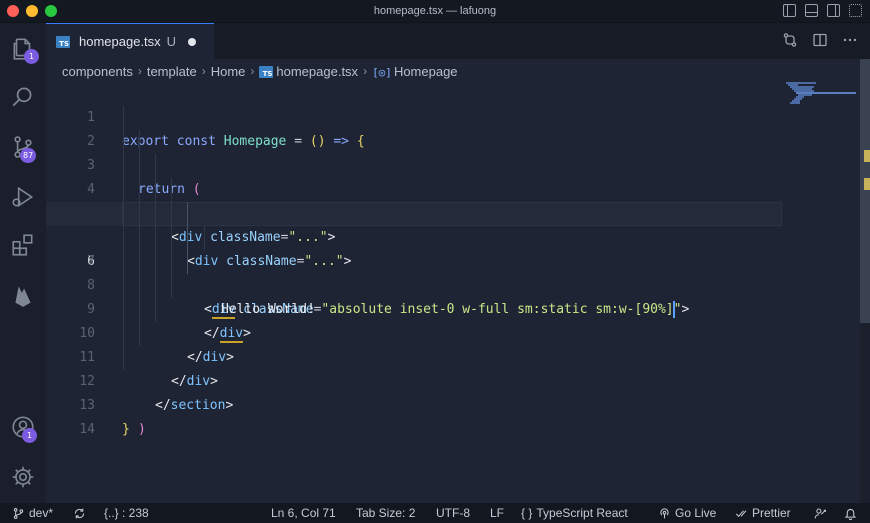 The width and height of the screenshot is (870, 523). I want to click on activity-bar: 1 87 1, so click(23, 263).